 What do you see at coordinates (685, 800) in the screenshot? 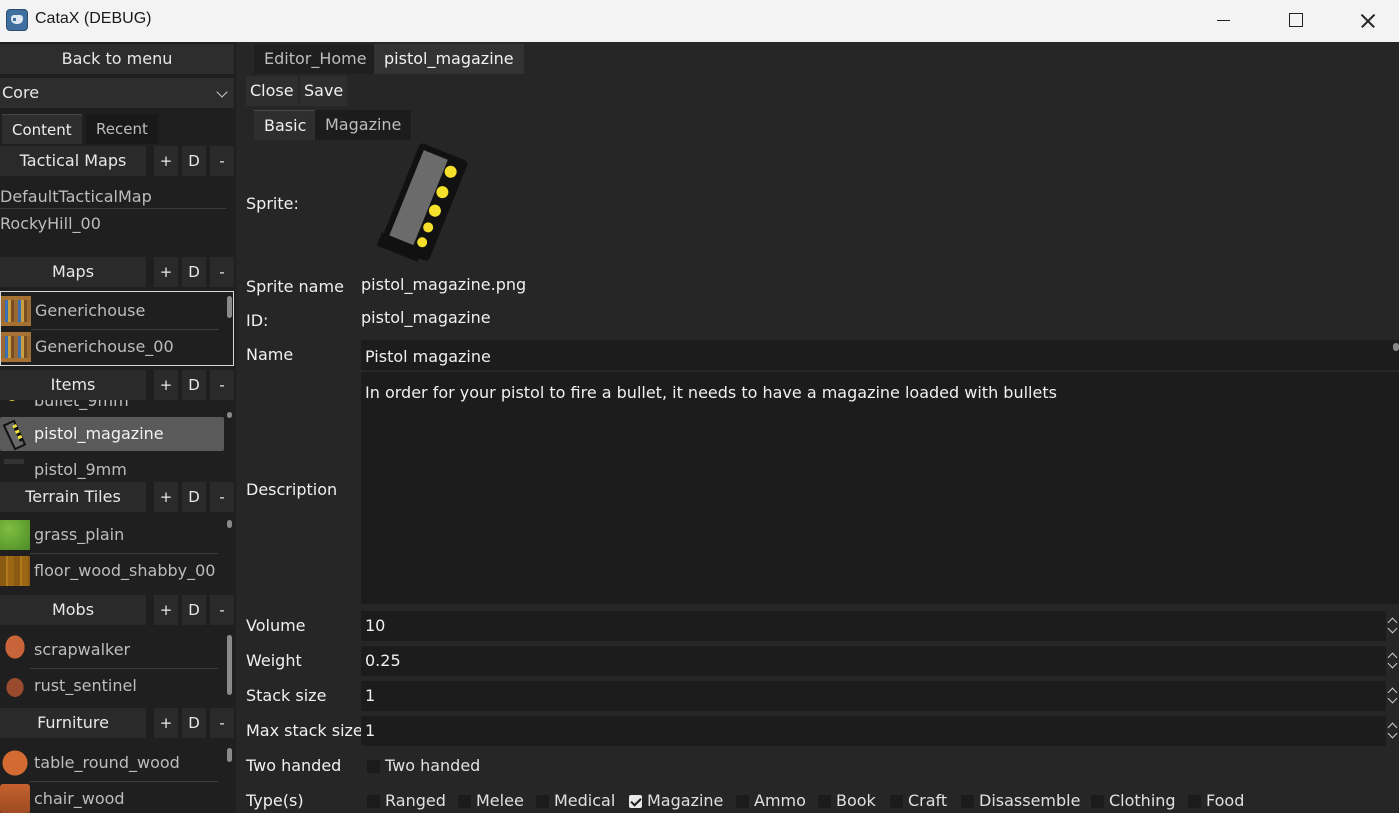
I see `type-magazine-label: Magazine` at bounding box center [685, 800].